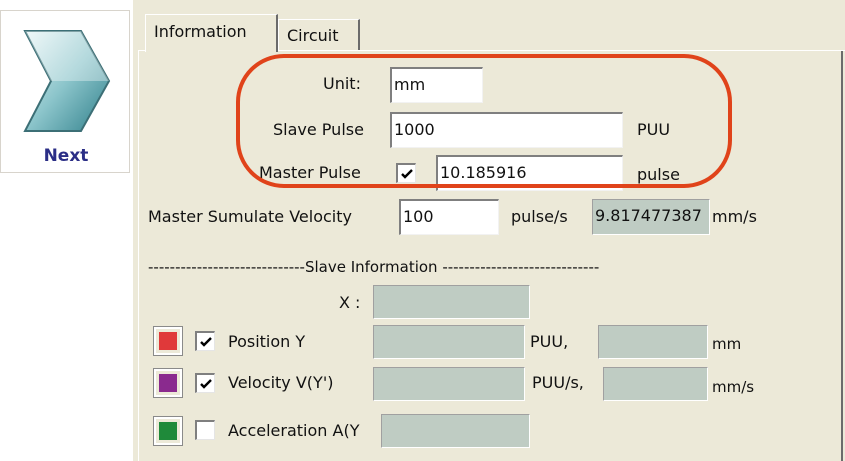 The image size is (845, 461). I want to click on velocity-mms-unit: mm/s, so click(733, 387).